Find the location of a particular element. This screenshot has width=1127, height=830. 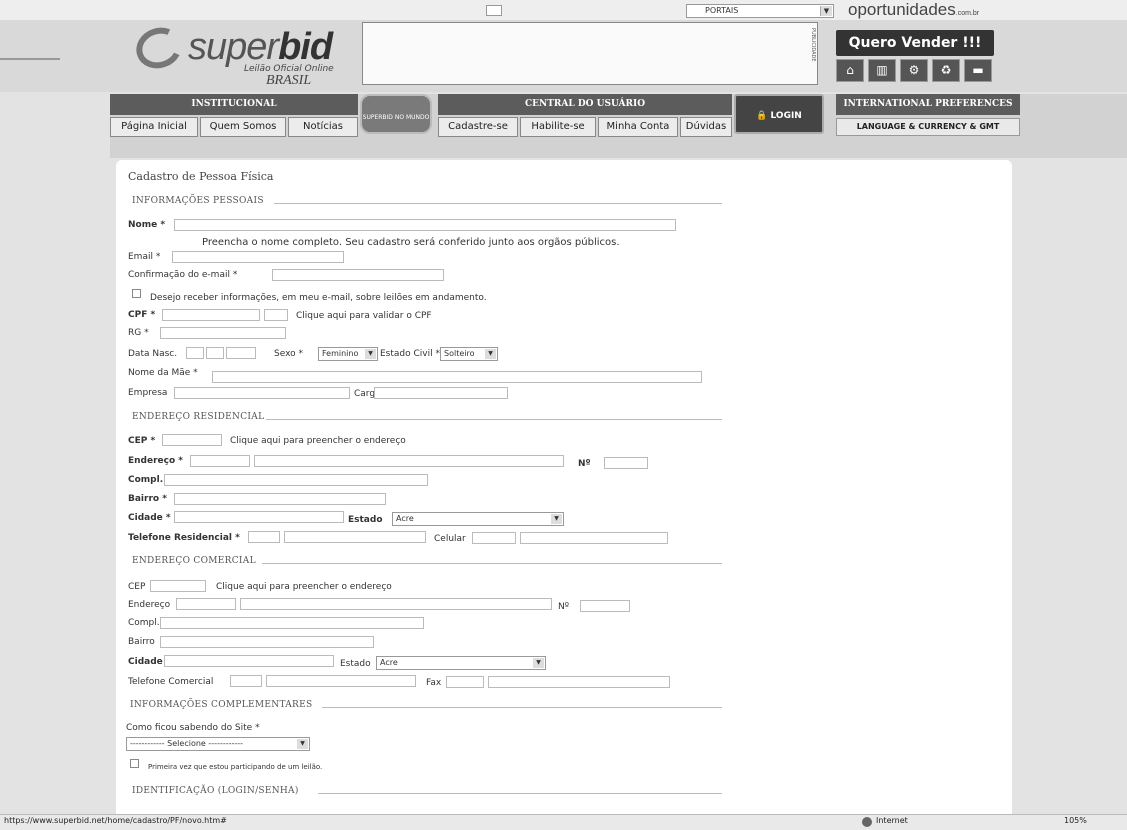

numero-com-input is located at coordinates (605, 606).